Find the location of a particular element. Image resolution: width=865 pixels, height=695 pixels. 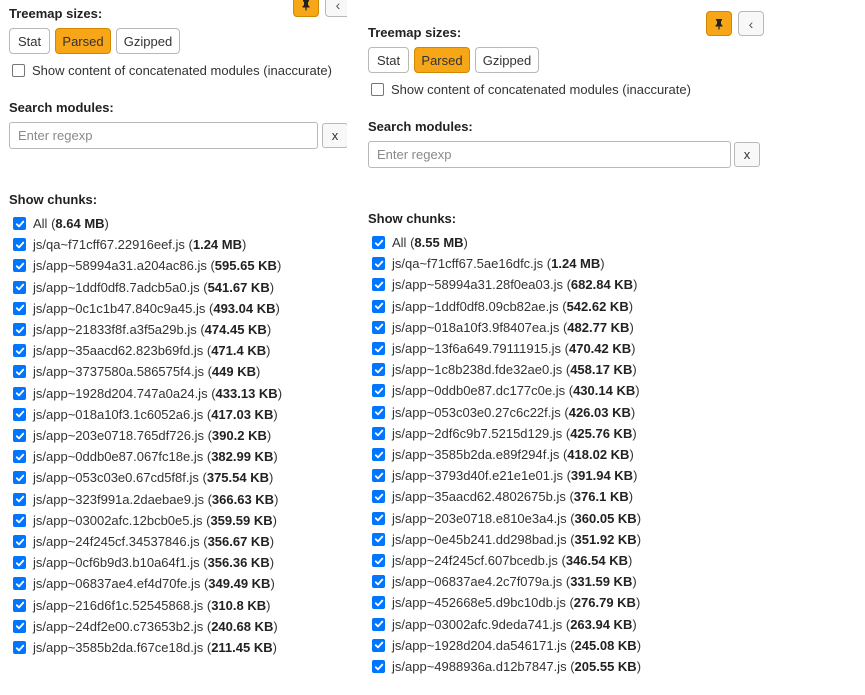

chunk-item: js/app~1928d204.da546171.js (245.08 KB) is located at coordinates (506, 645).